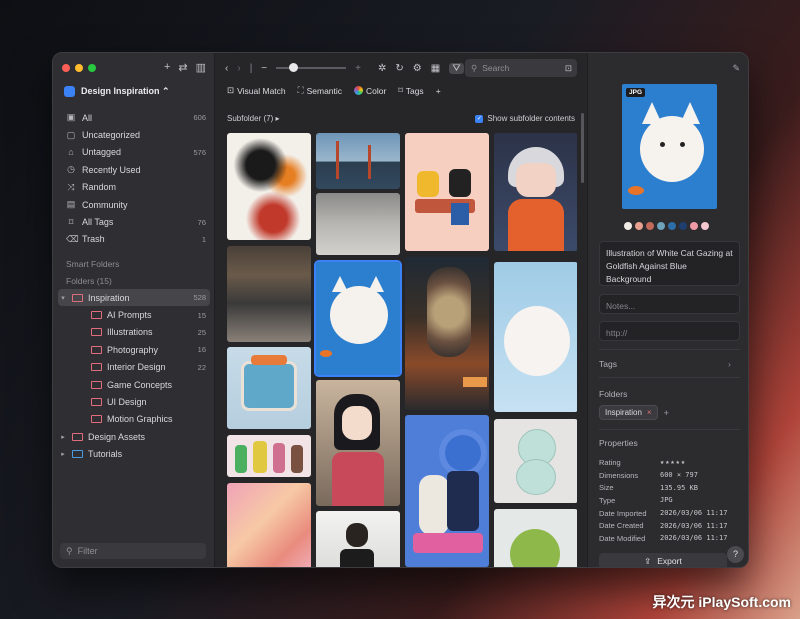 This screenshot has height=619, width=800. I want to click on thumbnail-size-slider, so click(311, 67).